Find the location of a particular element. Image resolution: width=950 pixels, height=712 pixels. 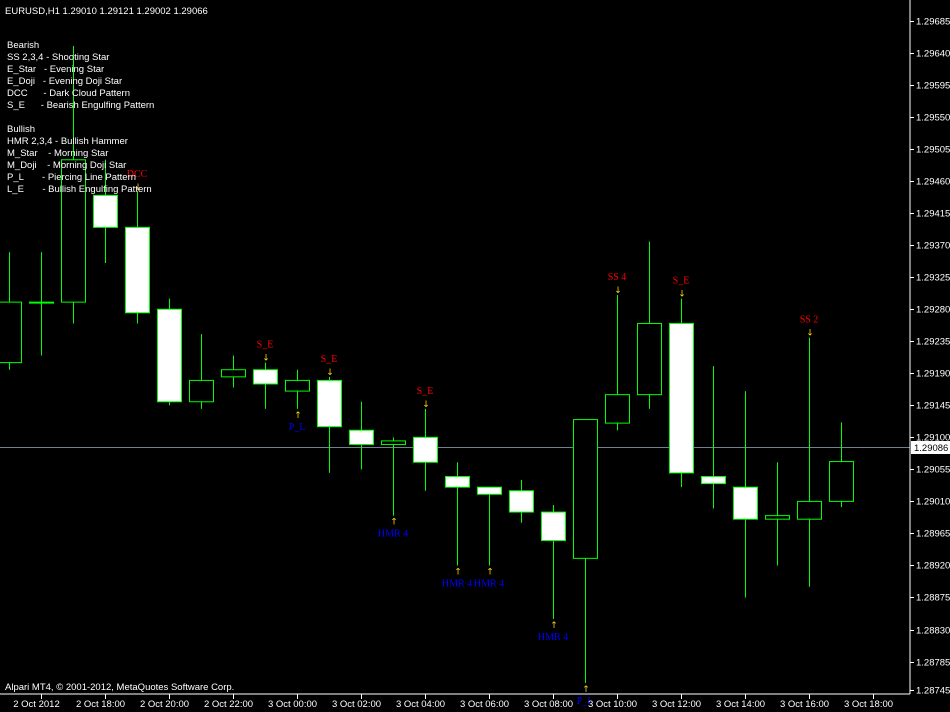

time-tick-label: 3 Oct 18:00 is located at coordinates (868, 704).